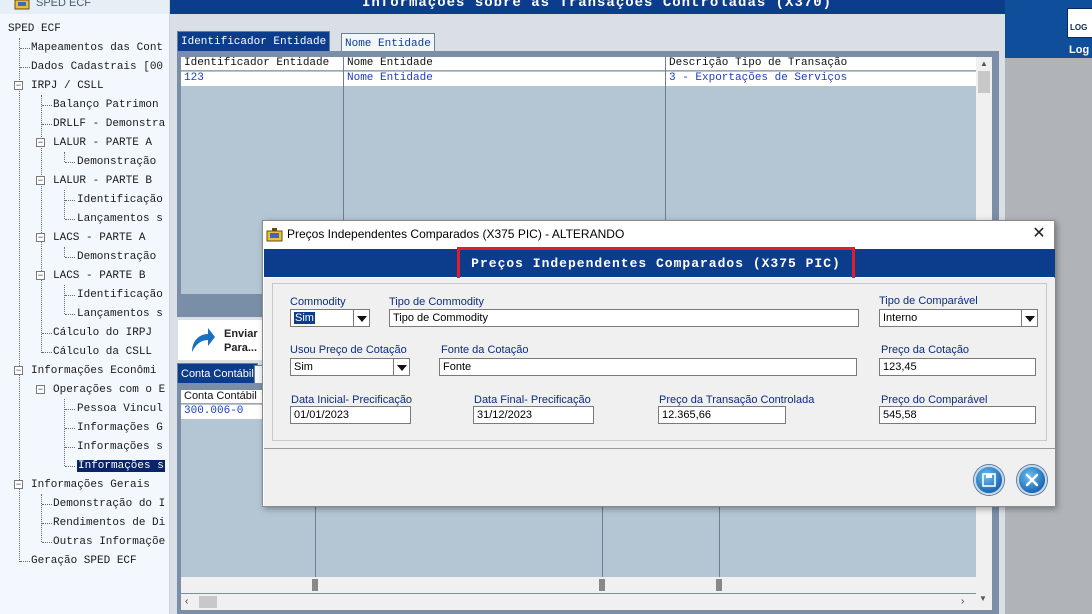  I want to click on tree-item-lalur-a-demonstracao: Demonstração, so click(116, 161).